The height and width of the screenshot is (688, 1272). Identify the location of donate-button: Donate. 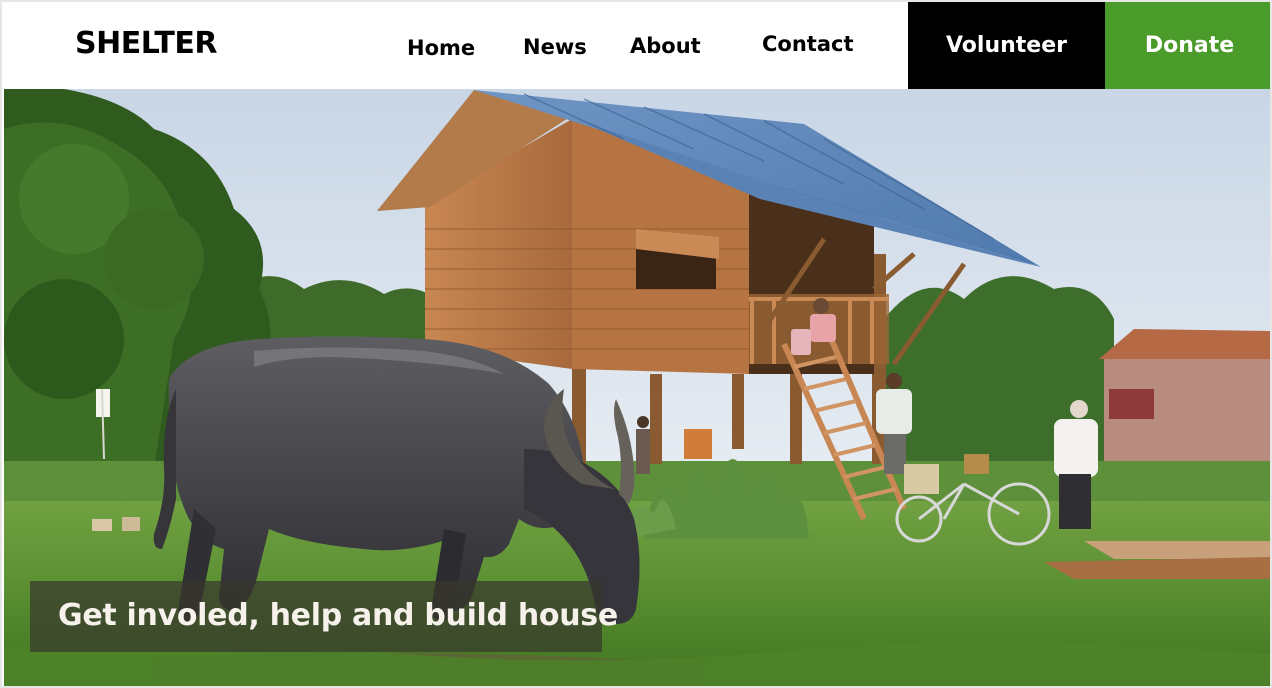
(1187, 45).